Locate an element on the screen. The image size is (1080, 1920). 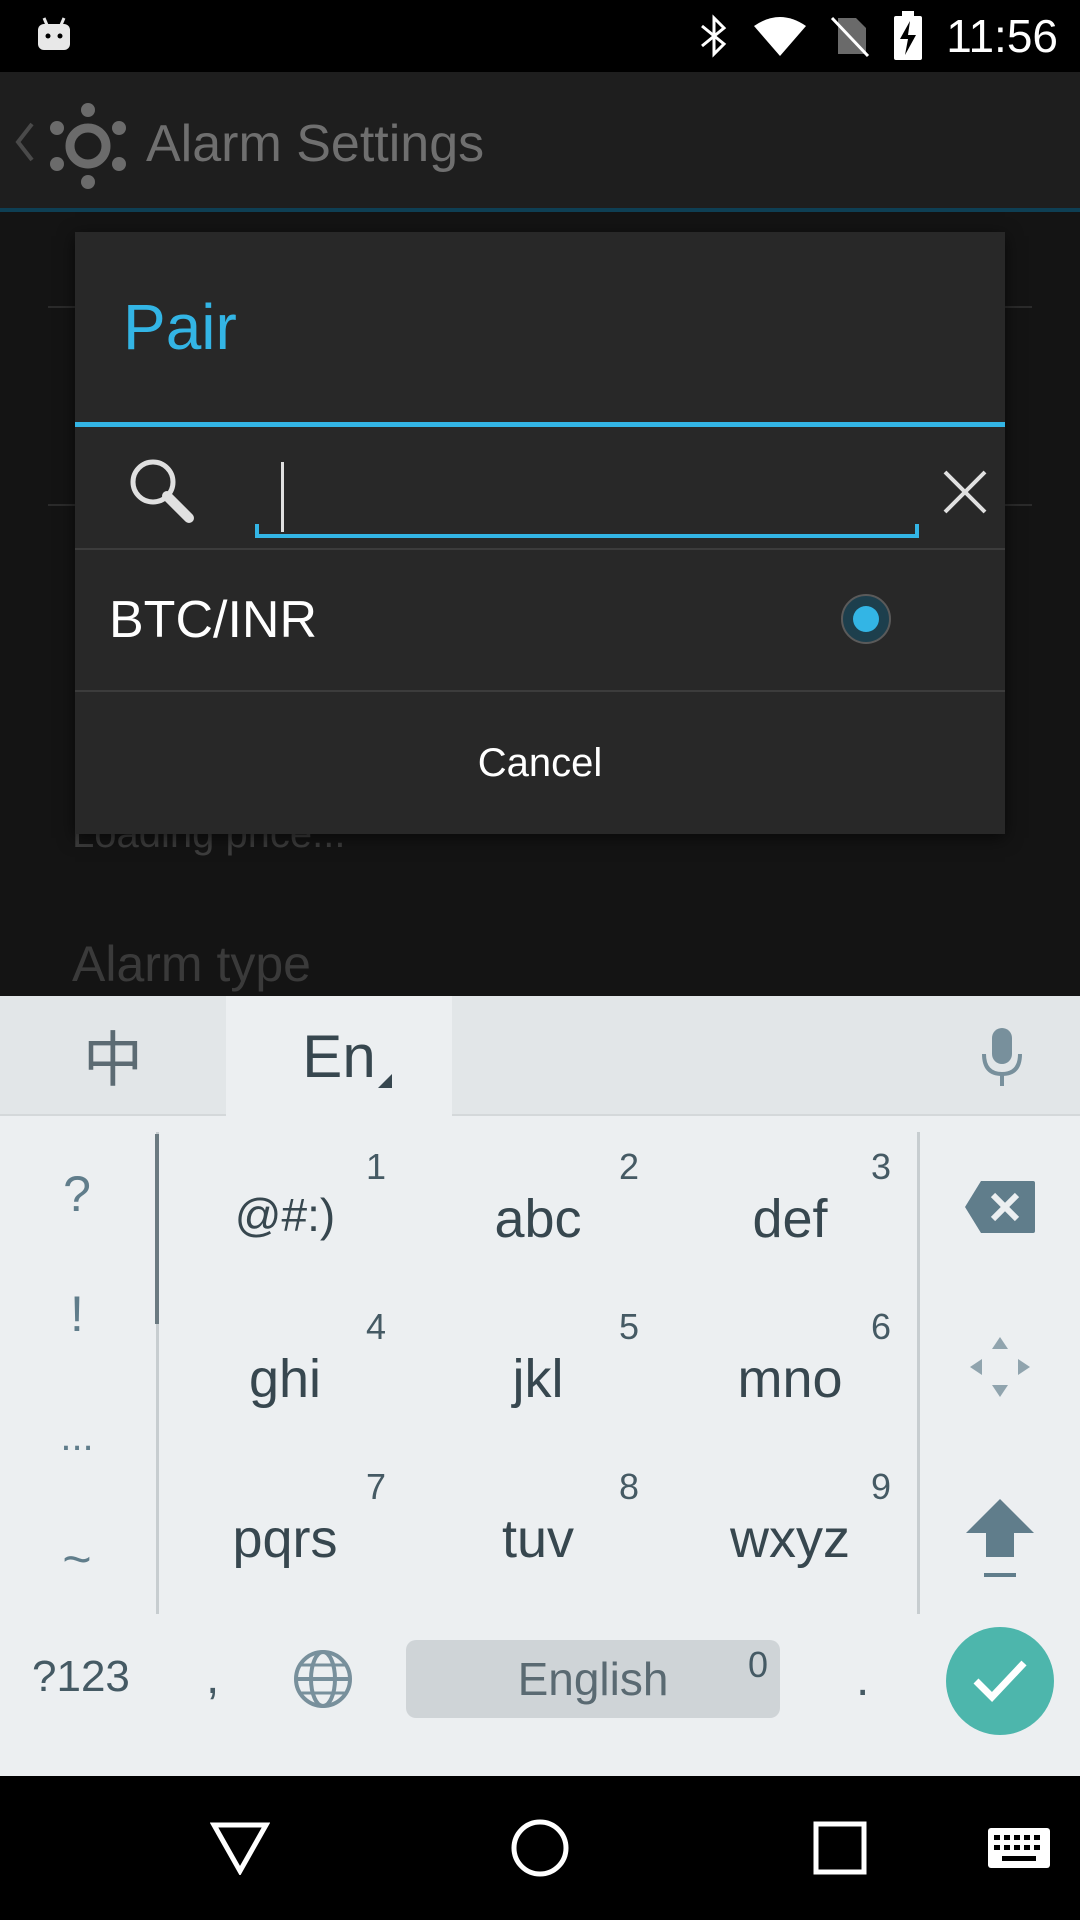
microphone-icon is located at coordinates (1002, 1058).